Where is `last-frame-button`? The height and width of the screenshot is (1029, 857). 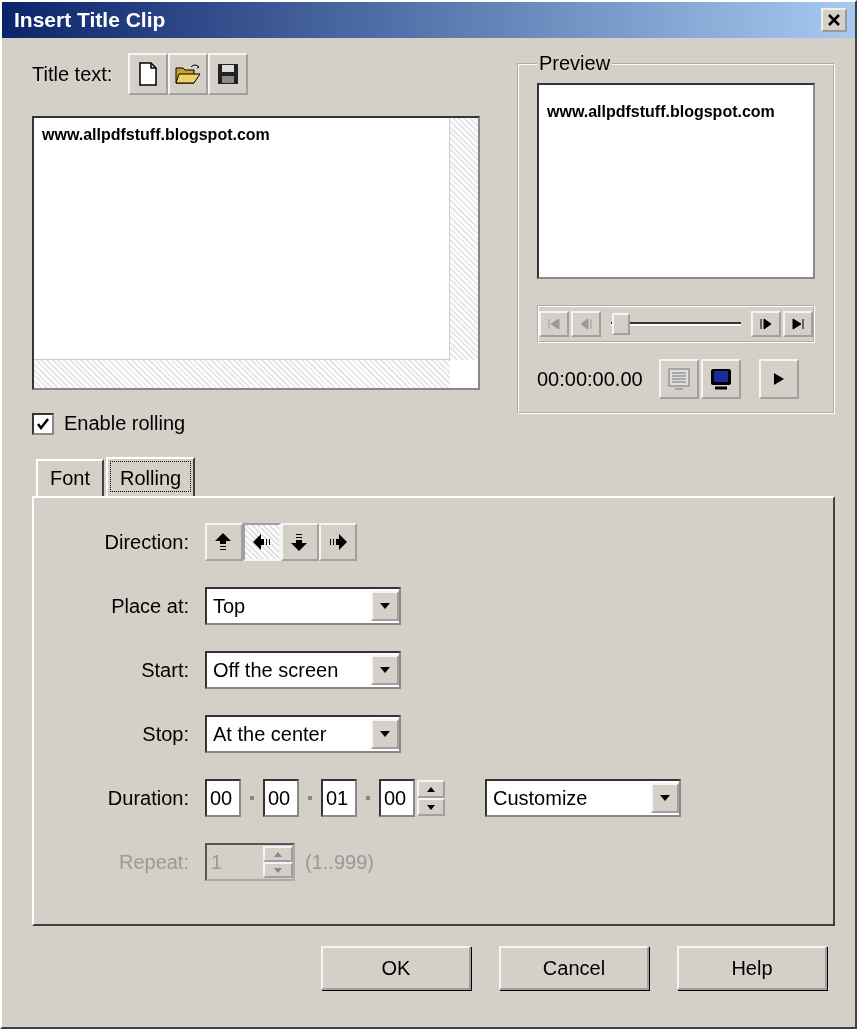
last-frame-button is located at coordinates (798, 324).